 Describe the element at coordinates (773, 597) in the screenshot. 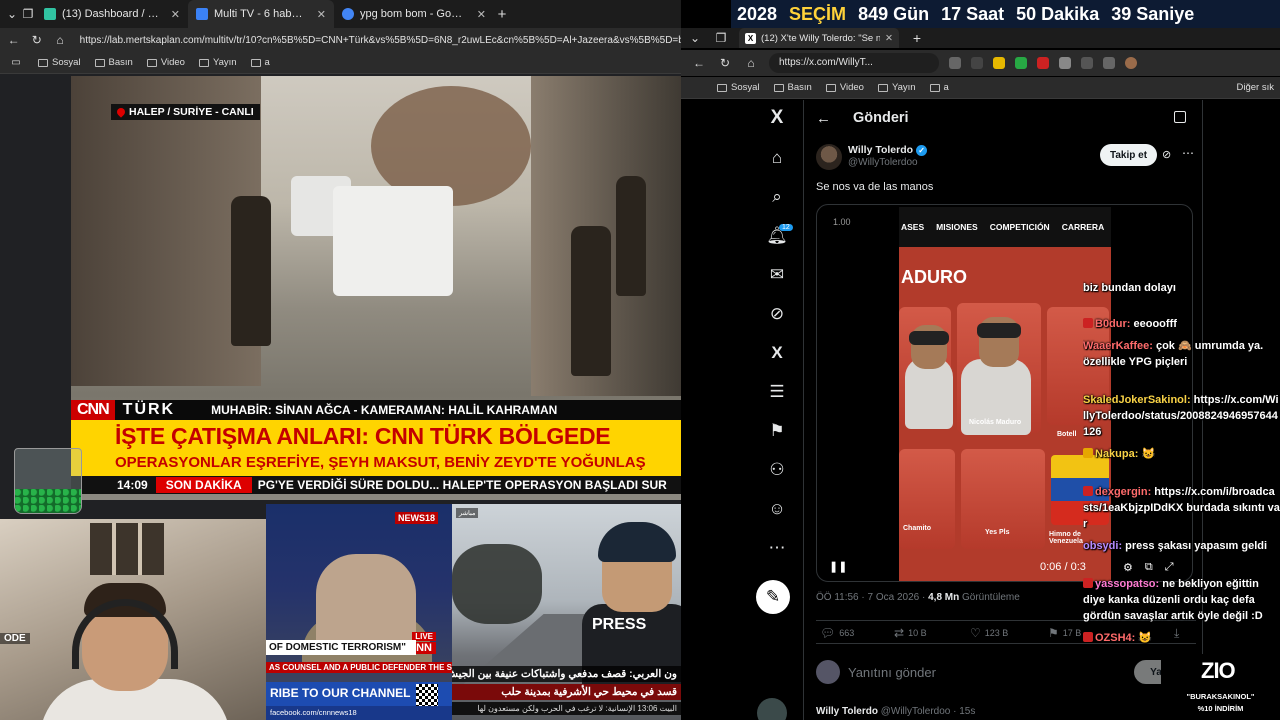

I see `compose-post-icon: ✎` at that location.